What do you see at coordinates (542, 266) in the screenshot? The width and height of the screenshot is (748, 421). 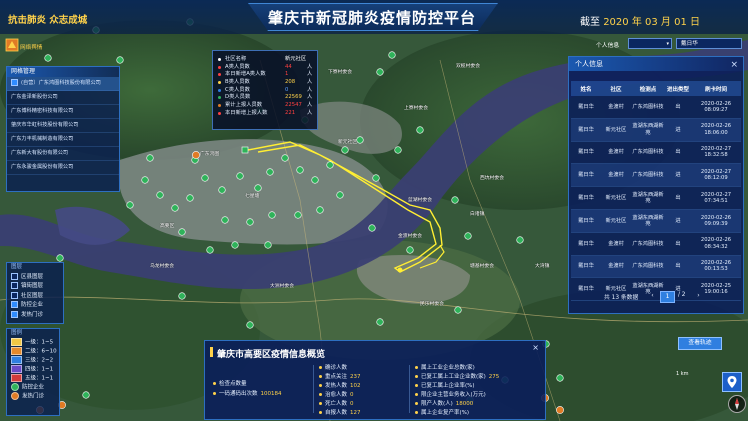 I see `map-label: 大湾镇` at bounding box center [542, 266].